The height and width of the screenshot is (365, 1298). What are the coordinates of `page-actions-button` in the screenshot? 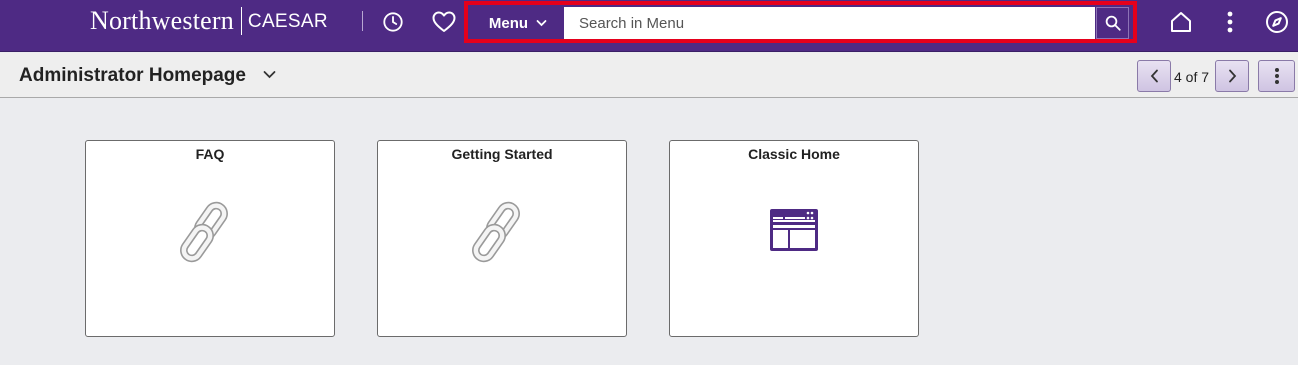 It's located at (1276, 76).